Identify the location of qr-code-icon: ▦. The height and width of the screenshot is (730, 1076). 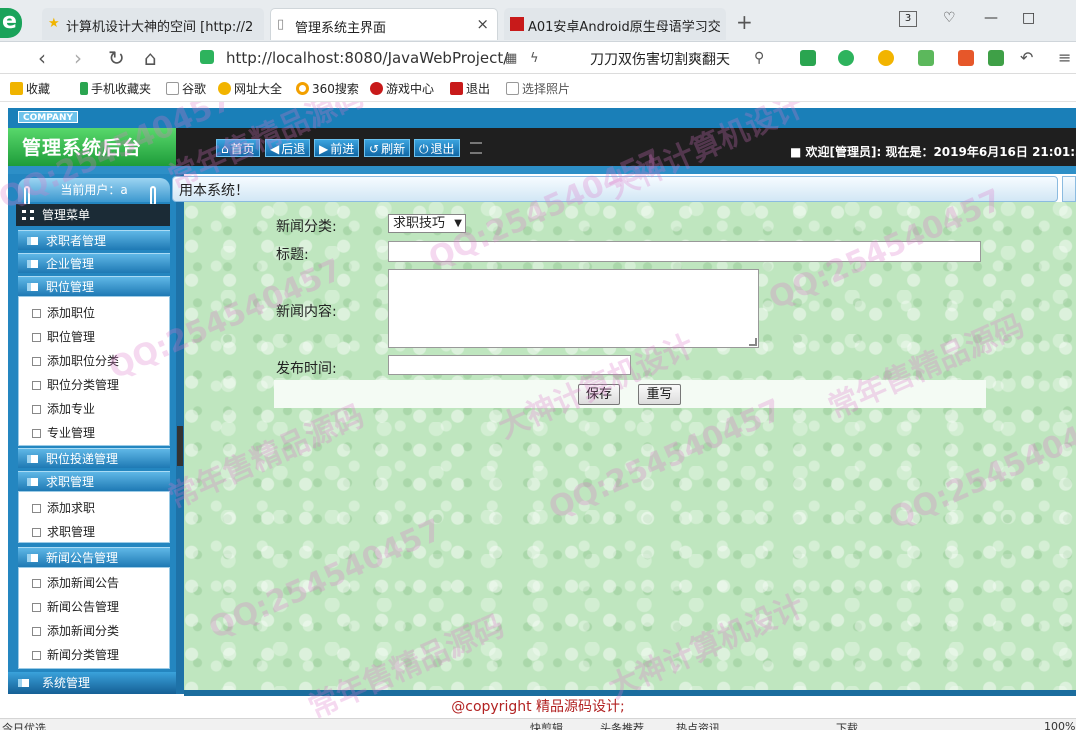
(511, 58).